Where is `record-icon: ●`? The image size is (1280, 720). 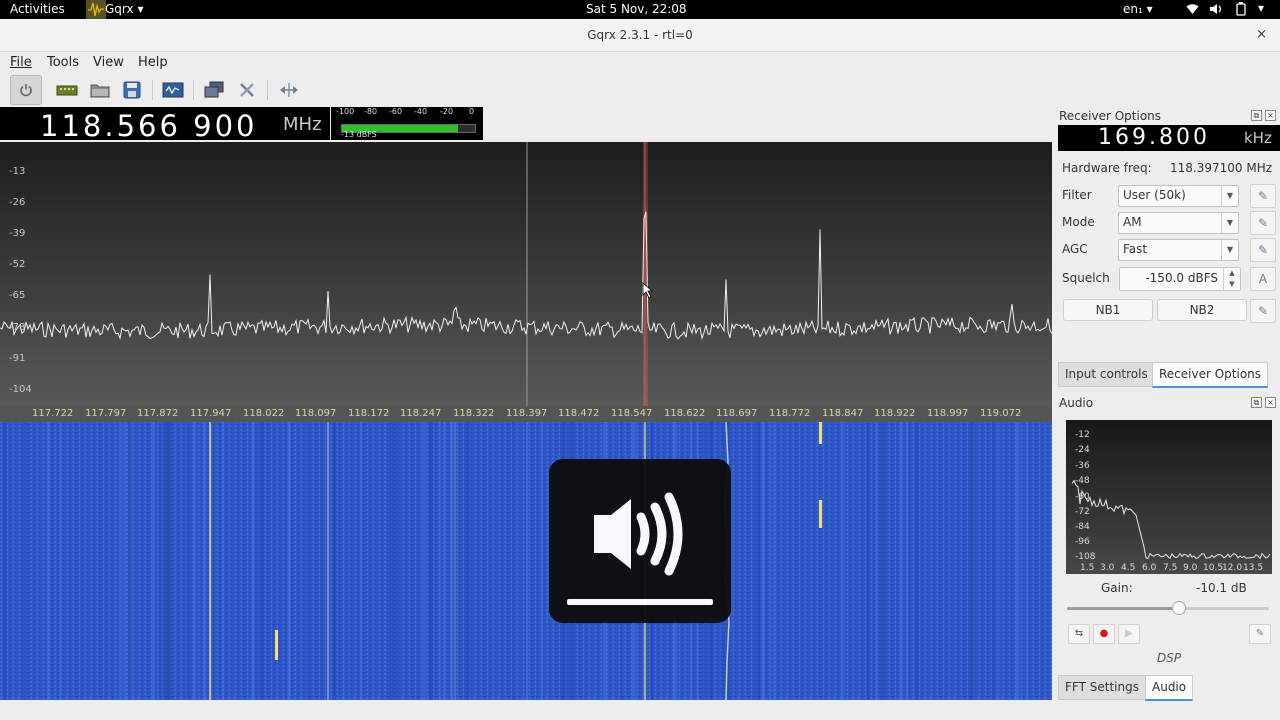
record-icon: ● is located at coordinates (1104, 633).